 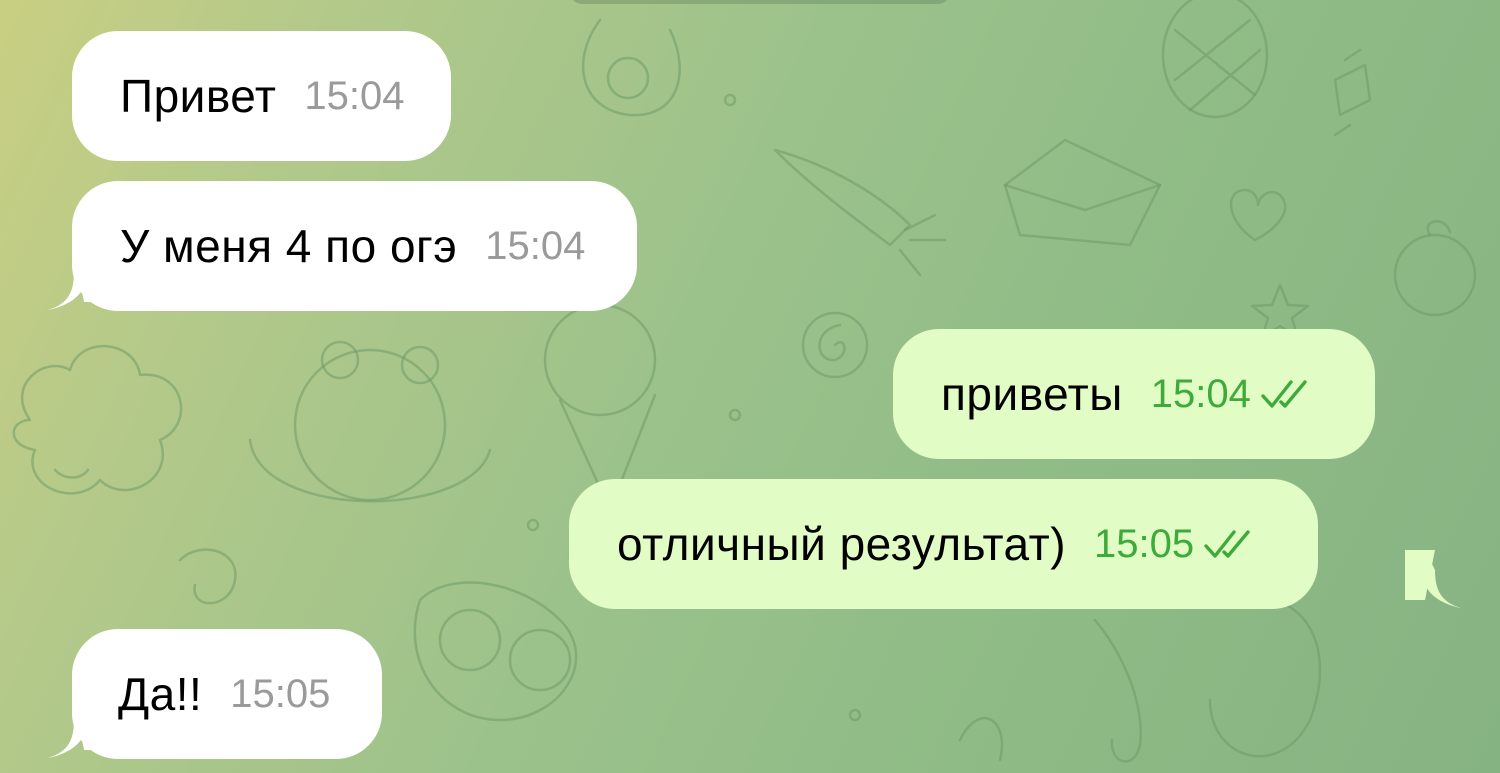 What do you see at coordinates (160, 694) in the screenshot?
I see `message-text: Да!!` at bounding box center [160, 694].